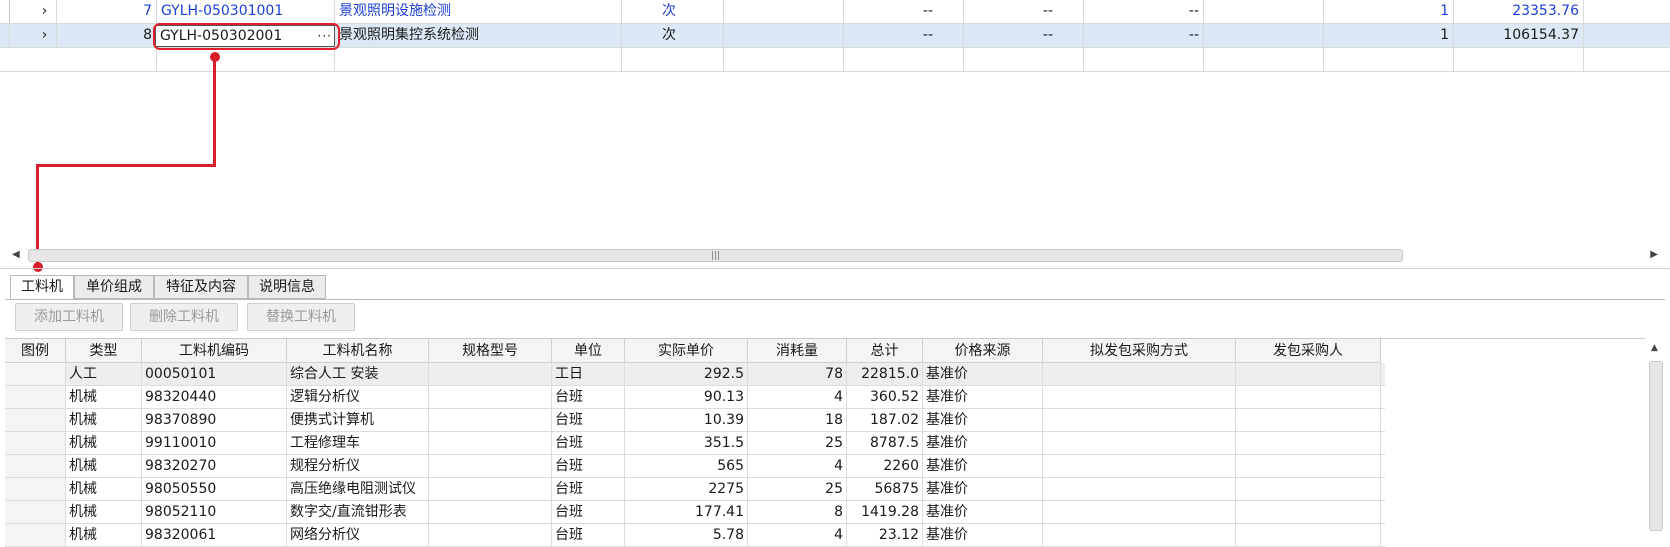 The image size is (1670, 547). Describe the element at coordinates (835, 60) in the screenshot. I see `empty-row` at that location.